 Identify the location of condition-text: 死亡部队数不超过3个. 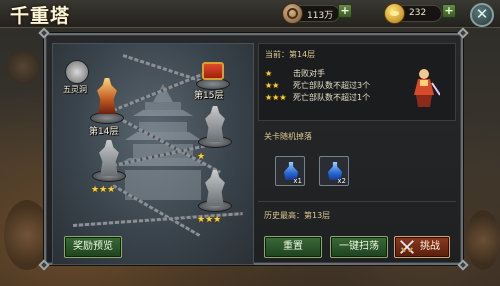
(332, 85).